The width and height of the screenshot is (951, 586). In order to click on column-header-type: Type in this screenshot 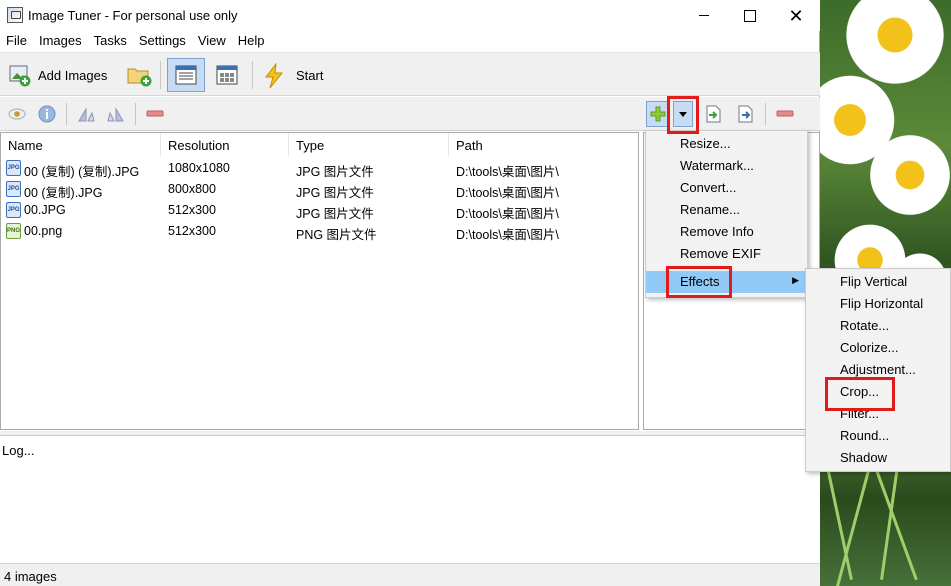, I will do `click(369, 145)`.